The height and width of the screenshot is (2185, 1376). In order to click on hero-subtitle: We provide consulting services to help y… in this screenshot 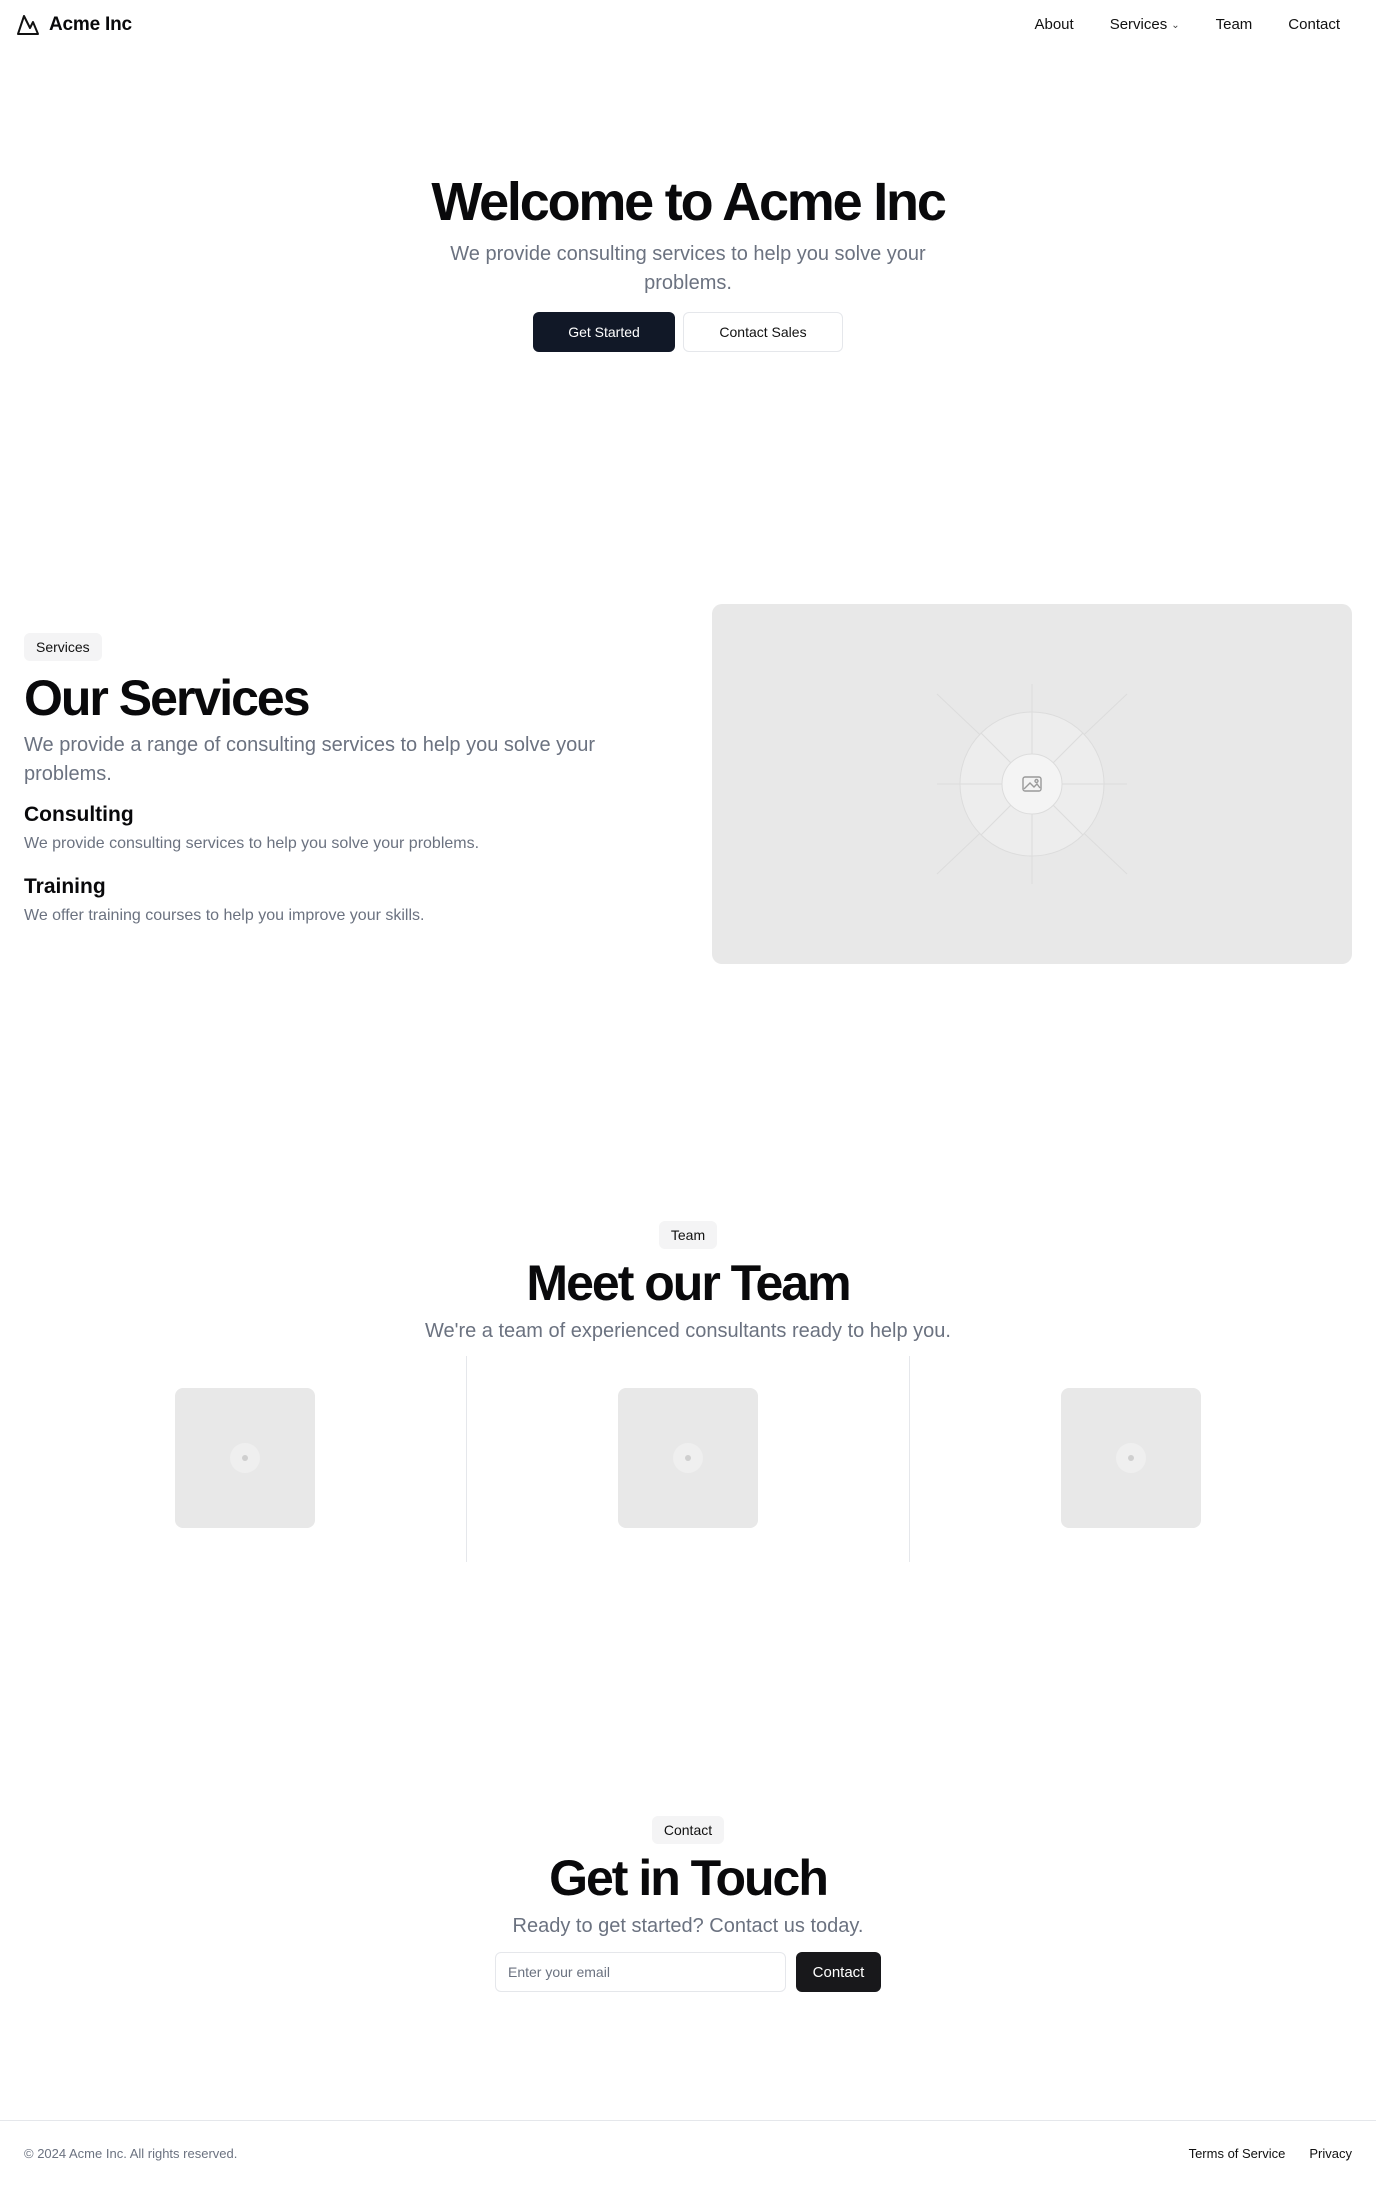, I will do `click(688, 268)`.